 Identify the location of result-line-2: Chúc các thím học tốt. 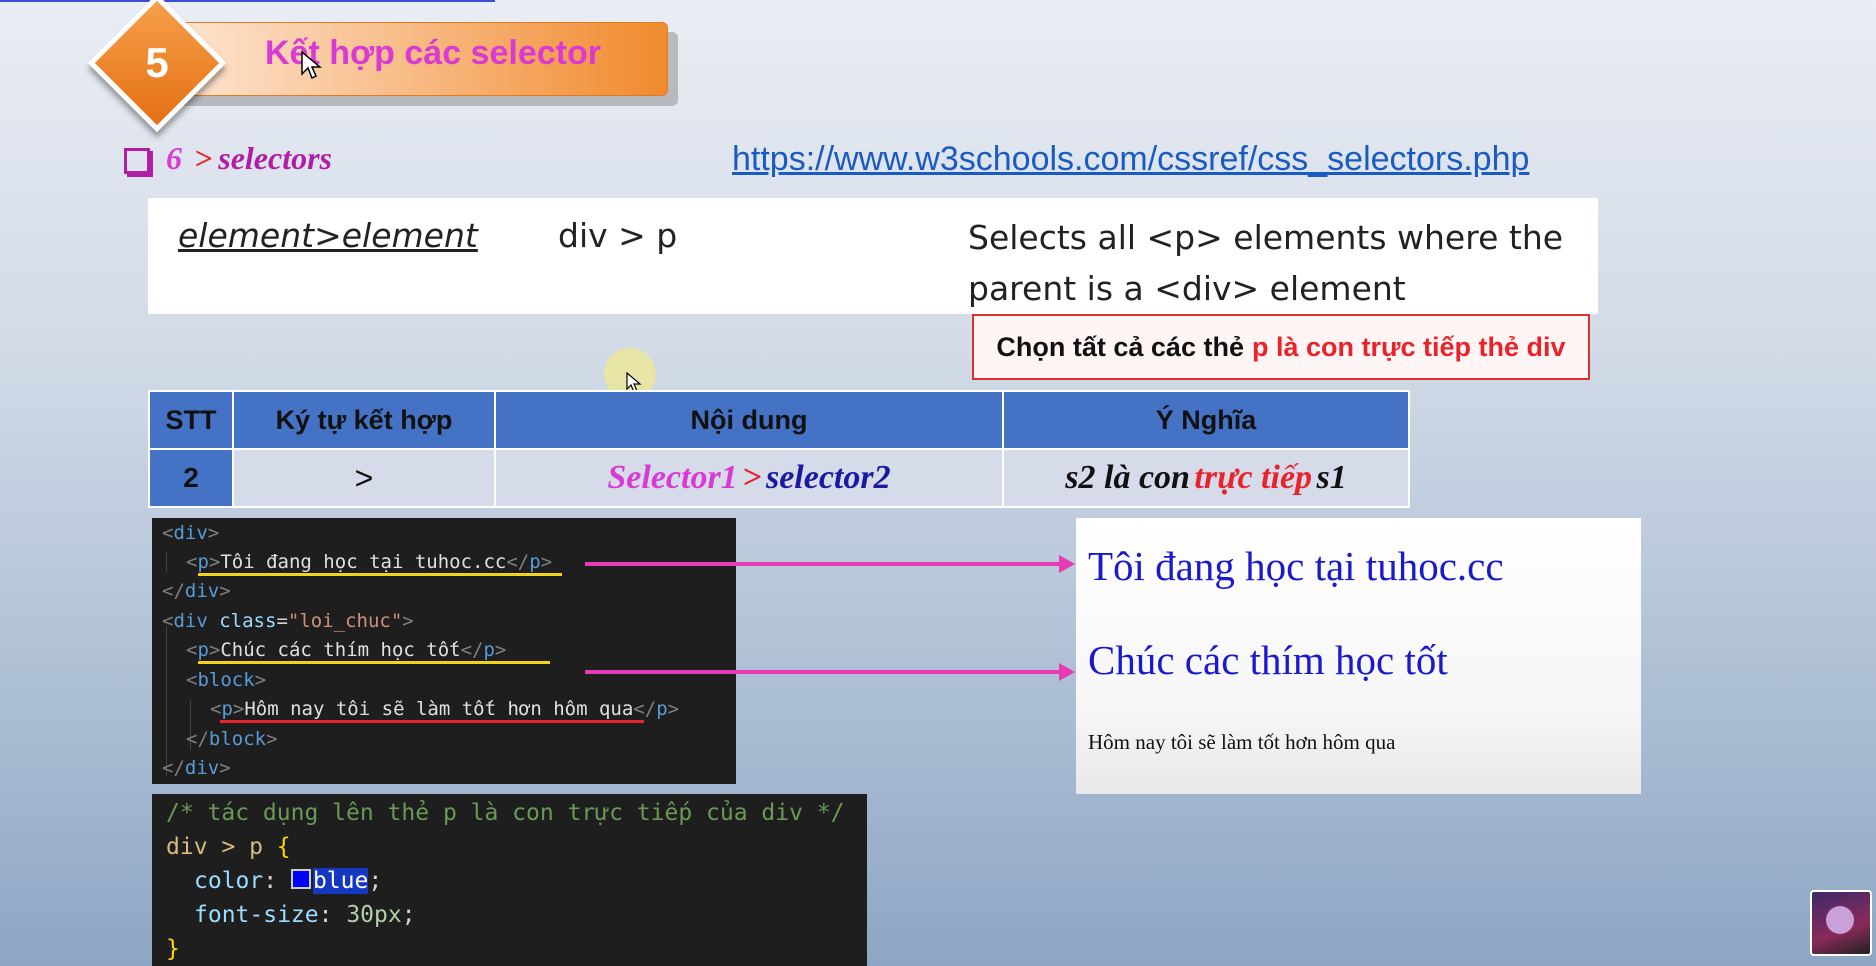
(1268, 660).